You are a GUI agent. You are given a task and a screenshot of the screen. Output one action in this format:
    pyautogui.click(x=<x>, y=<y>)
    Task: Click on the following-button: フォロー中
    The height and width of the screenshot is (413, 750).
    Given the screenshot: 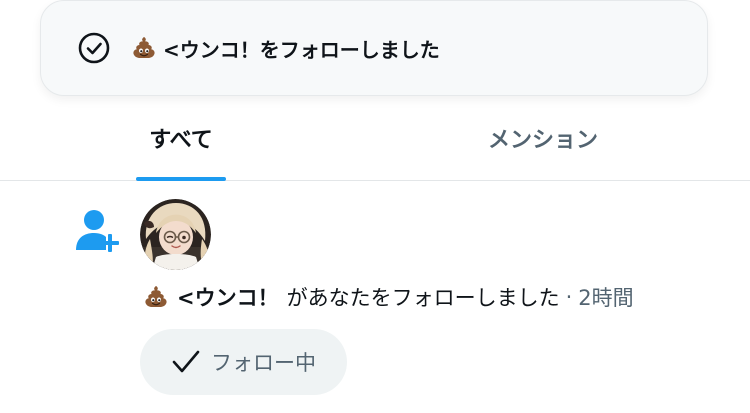 What is the action you would take?
    pyautogui.click(x=243, y=362)
    